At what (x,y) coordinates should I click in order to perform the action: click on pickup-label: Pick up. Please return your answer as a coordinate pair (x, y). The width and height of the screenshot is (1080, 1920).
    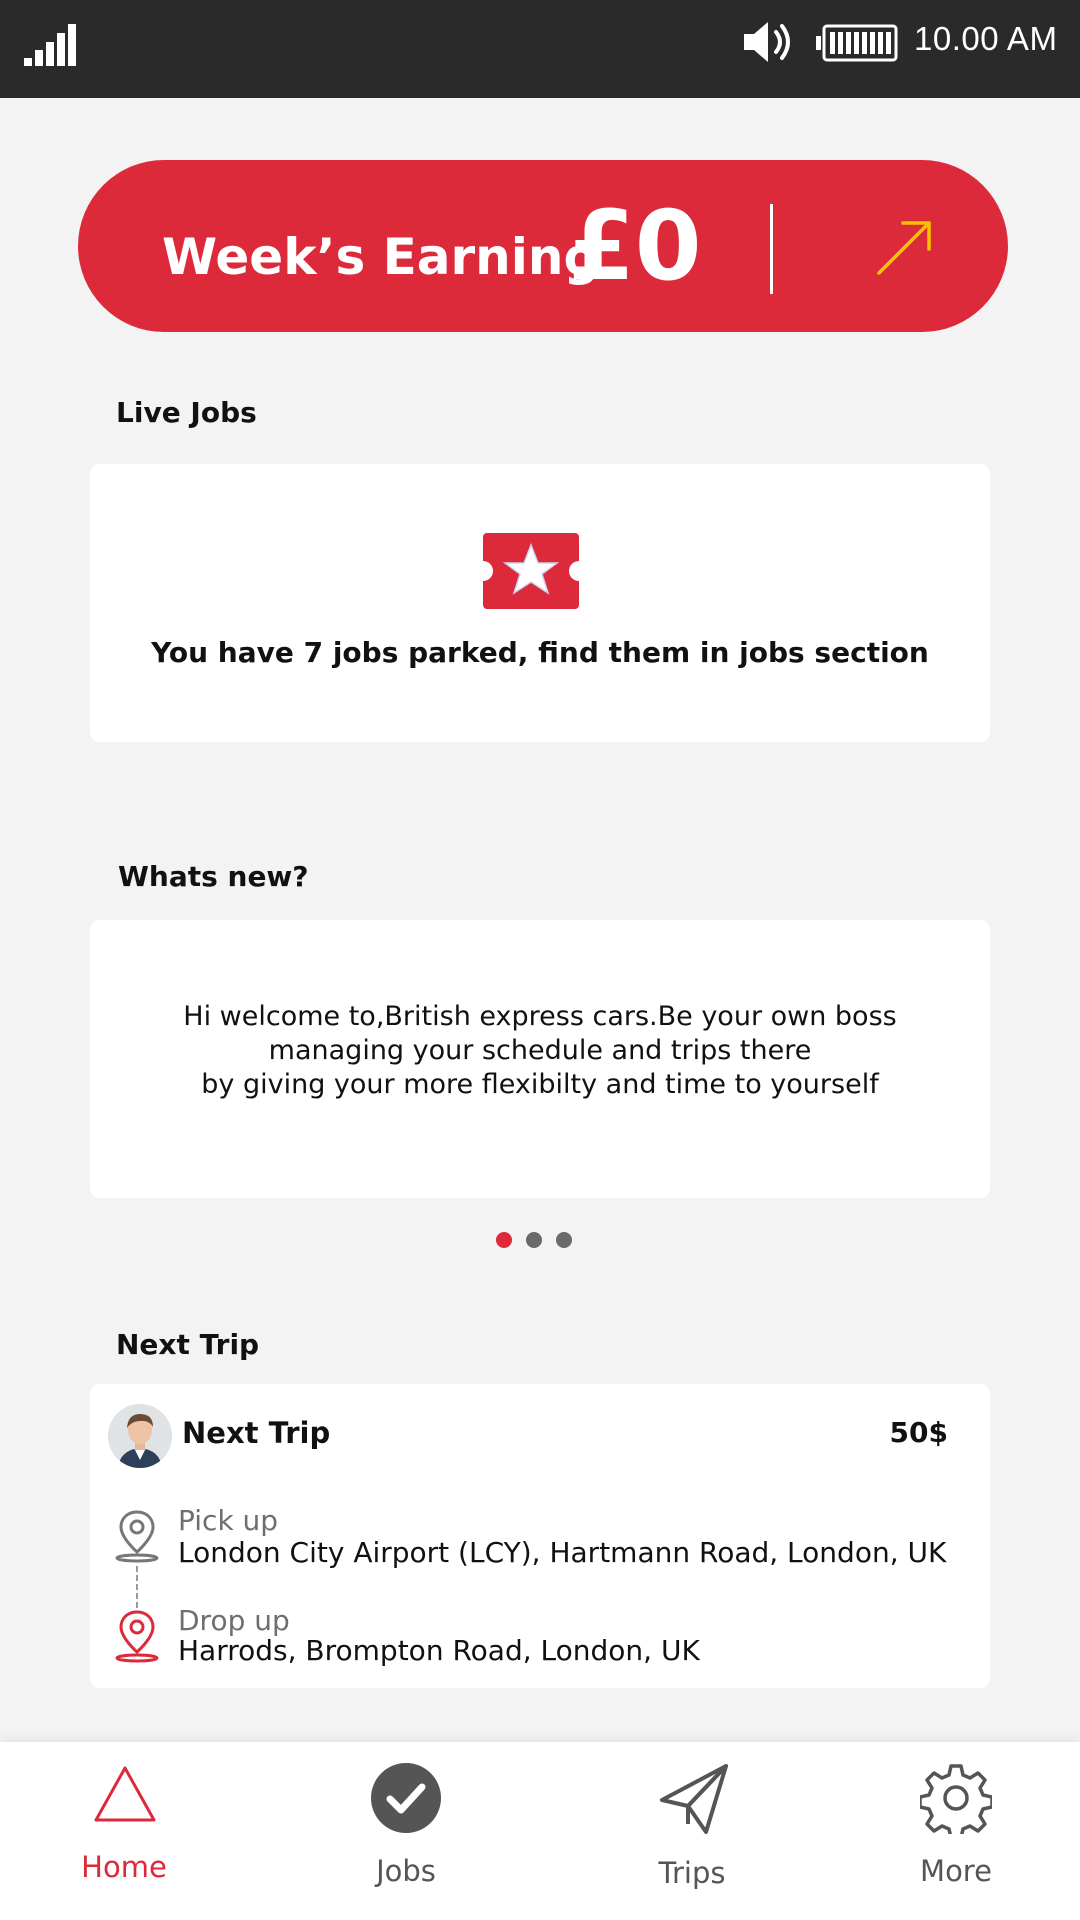
    Looking at the image, I should click on (228, 1520).